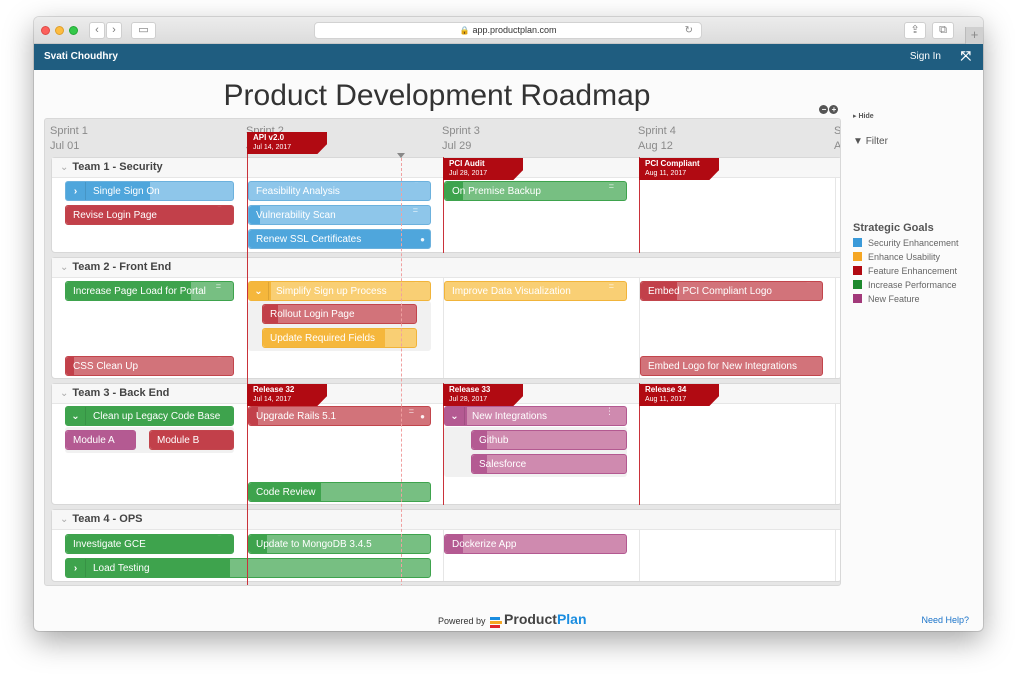 The width and height of the screenshot is (1015, 681). Describe the element at coordinates (248, 568) in the screenshot. I see `roadmap-bar: › Load Testing` at that location.